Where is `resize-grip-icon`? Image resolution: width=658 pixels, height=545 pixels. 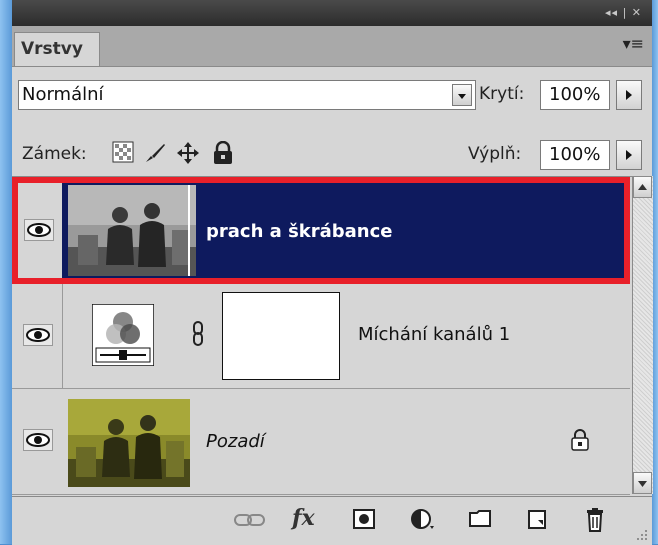
resize-grip-icon is located at coordinates (641, 534).